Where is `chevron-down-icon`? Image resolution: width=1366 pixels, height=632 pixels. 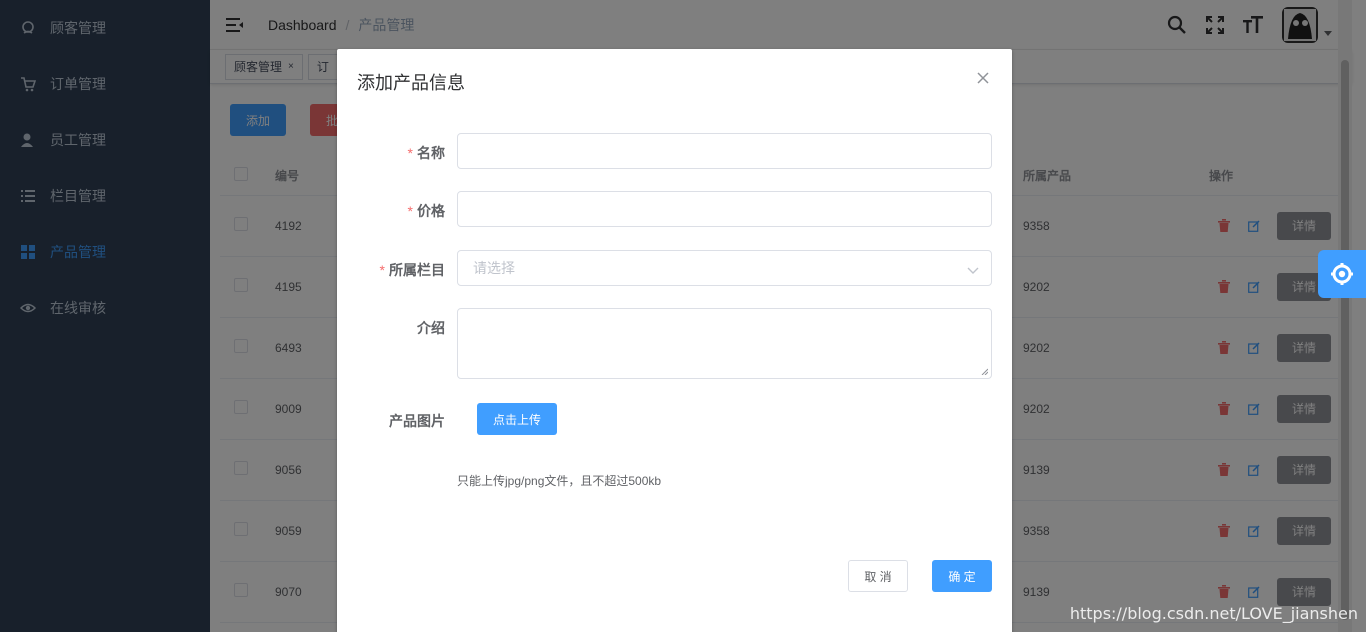 chevron-down-icon is located at coordinates (973, 270).